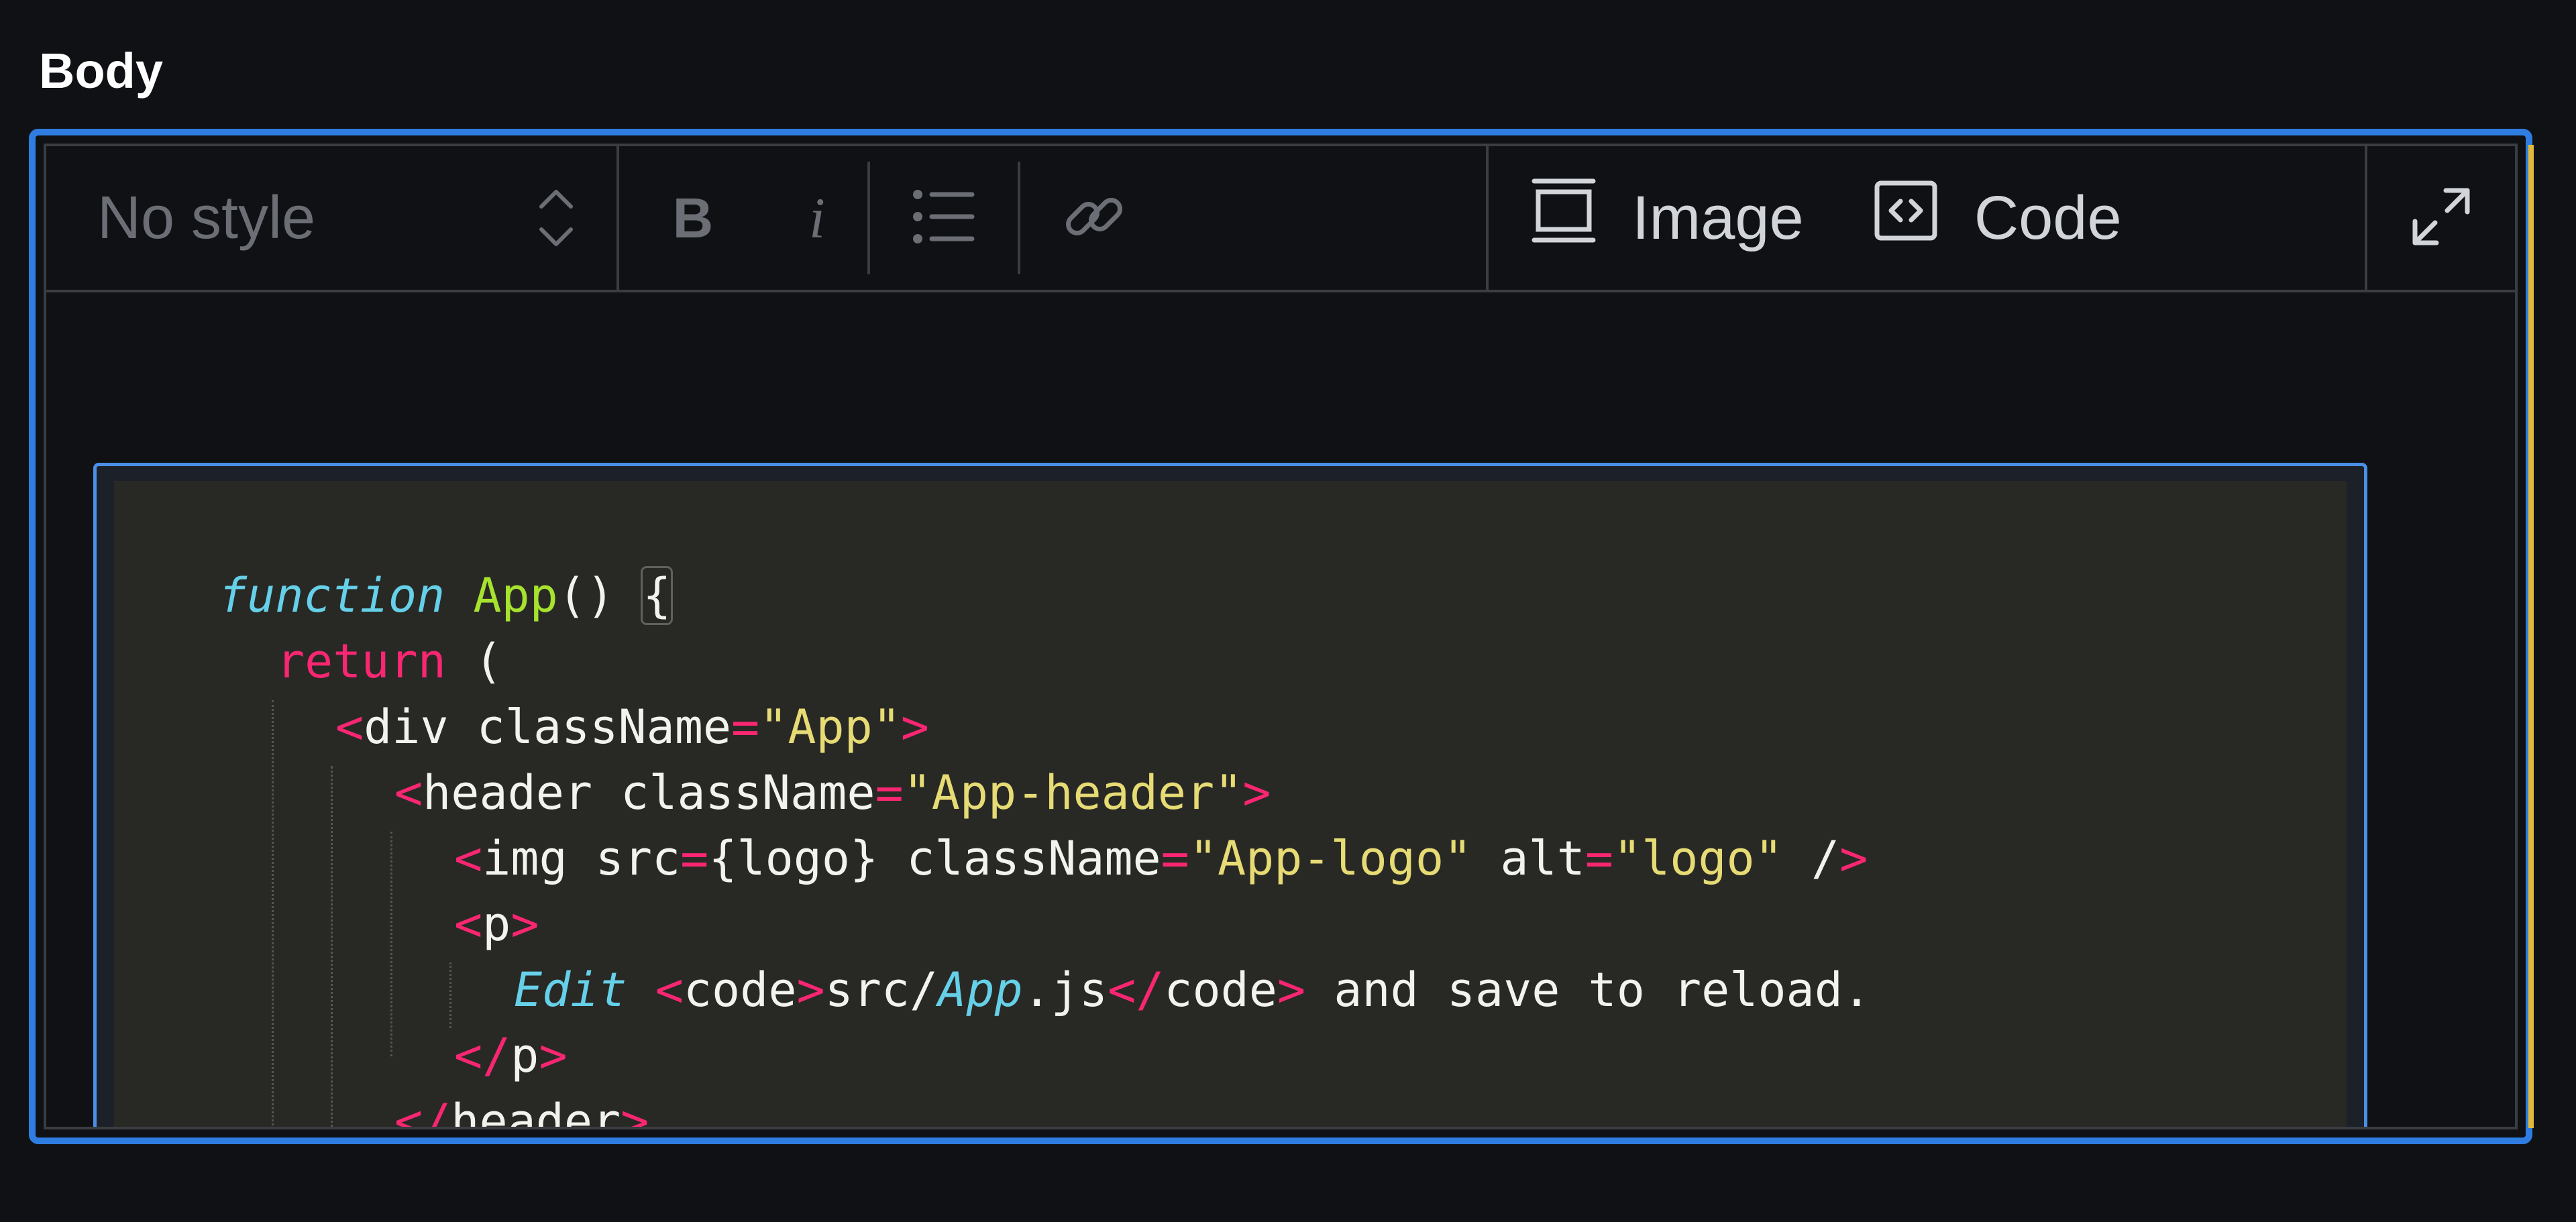  Describe the element at coordinates (693, 218) in the screenshot. I see `bold-button: B` at that location.